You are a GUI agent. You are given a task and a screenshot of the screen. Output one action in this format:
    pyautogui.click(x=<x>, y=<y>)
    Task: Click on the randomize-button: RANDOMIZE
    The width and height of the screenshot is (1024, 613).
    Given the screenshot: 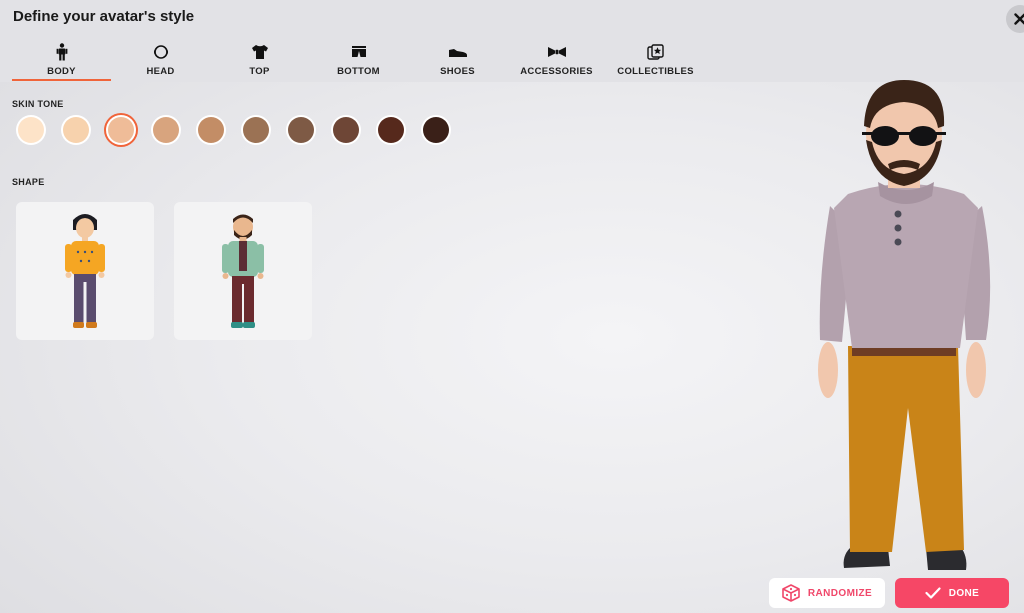 What is the action you would take?
    pyautogui.click(x=827, y=593)
    